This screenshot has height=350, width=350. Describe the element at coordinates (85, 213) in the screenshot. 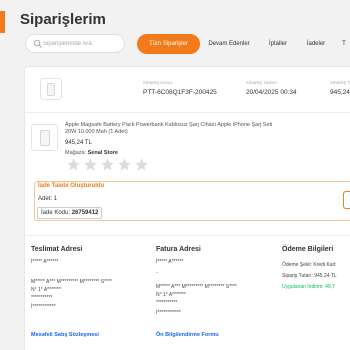

I see `return-code-value: 26759412` at that location.